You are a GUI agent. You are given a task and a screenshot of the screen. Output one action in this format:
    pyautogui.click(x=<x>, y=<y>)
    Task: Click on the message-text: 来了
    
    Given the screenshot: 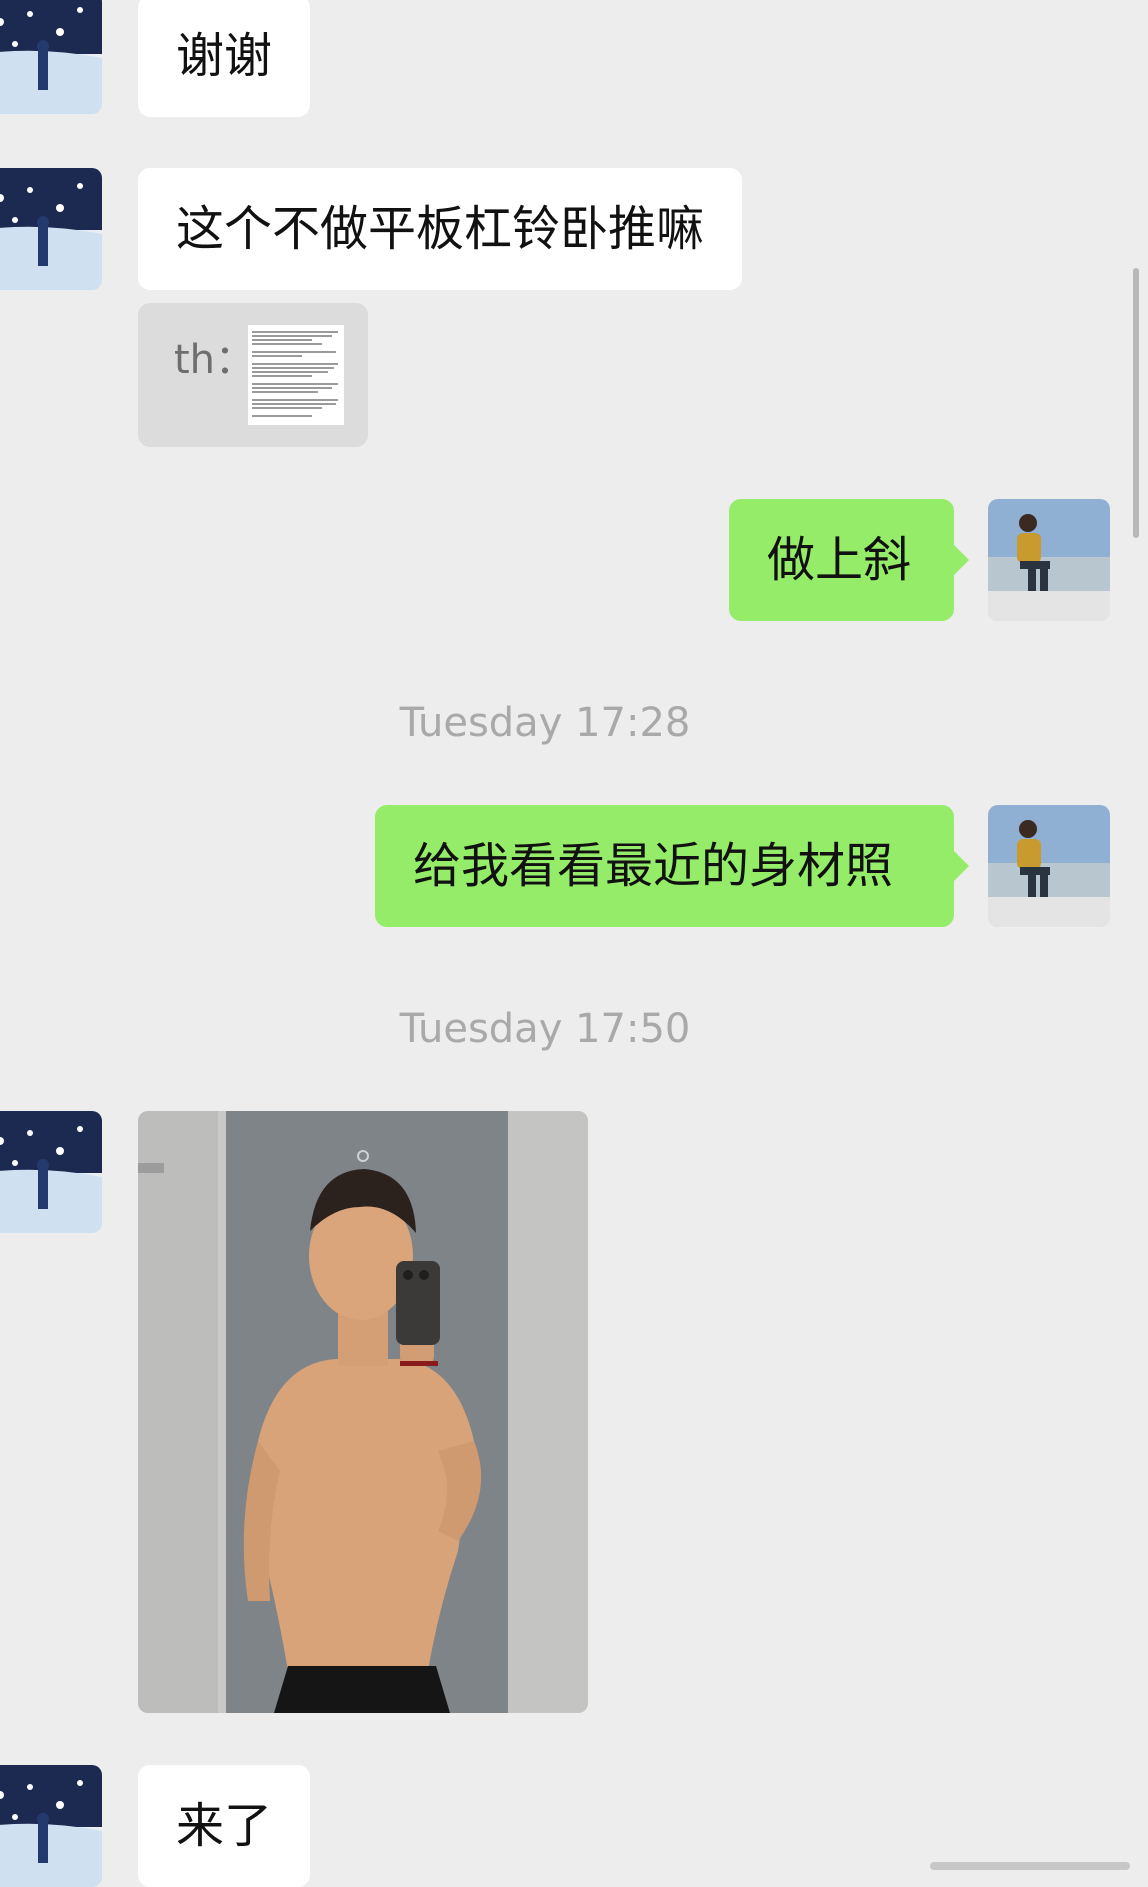 What is the action you would take?
    pyautogui.click(x=224, y=1826)
    